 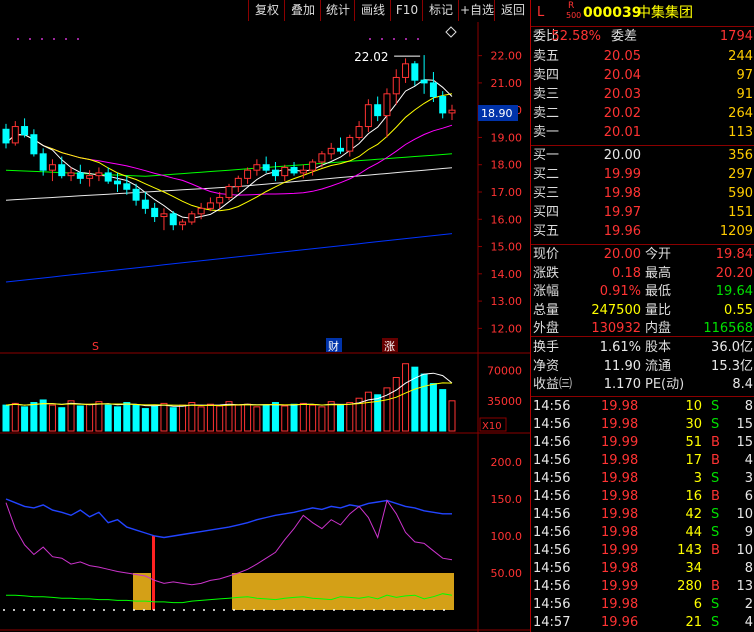 What do you see at coordinates (371, 57) in the screenshot?
I see `high-price-label: 22.02` at bounding box center [371, 57].